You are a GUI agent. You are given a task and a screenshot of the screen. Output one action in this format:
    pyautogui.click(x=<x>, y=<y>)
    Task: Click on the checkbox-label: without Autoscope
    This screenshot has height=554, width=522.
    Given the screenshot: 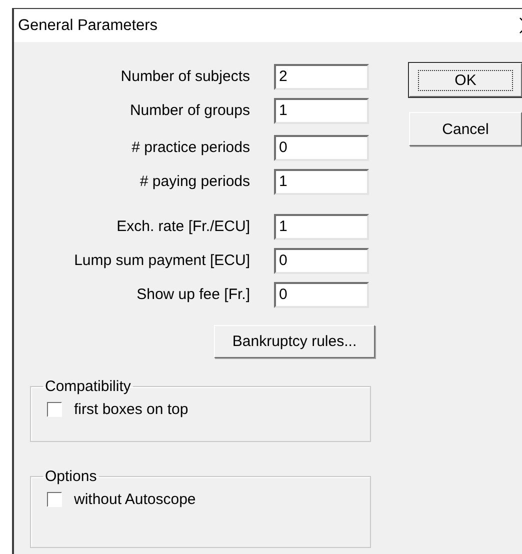 What is the action you would take?
    pyautogui.click(x=135, y=499)
    